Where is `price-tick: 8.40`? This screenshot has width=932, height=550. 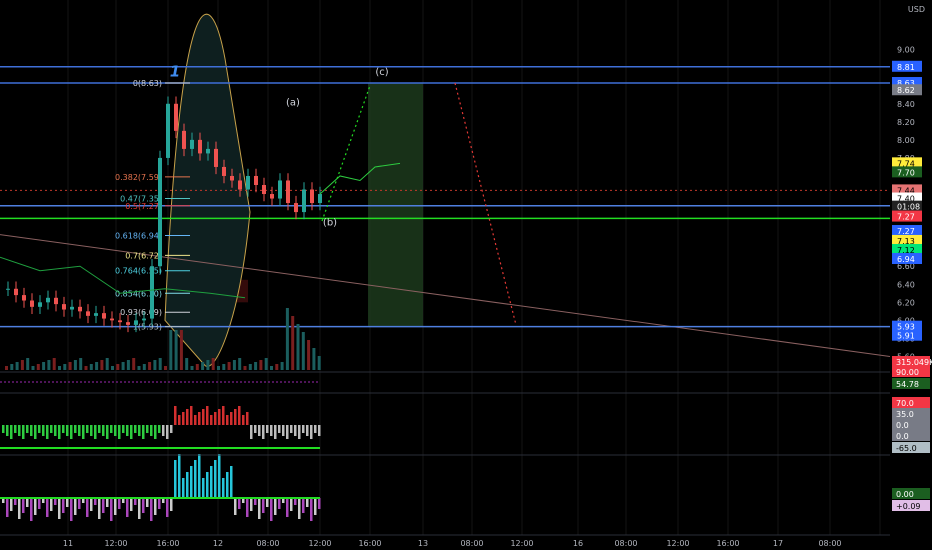
price-tick: 8.40 is located at coordinates (906, 104).